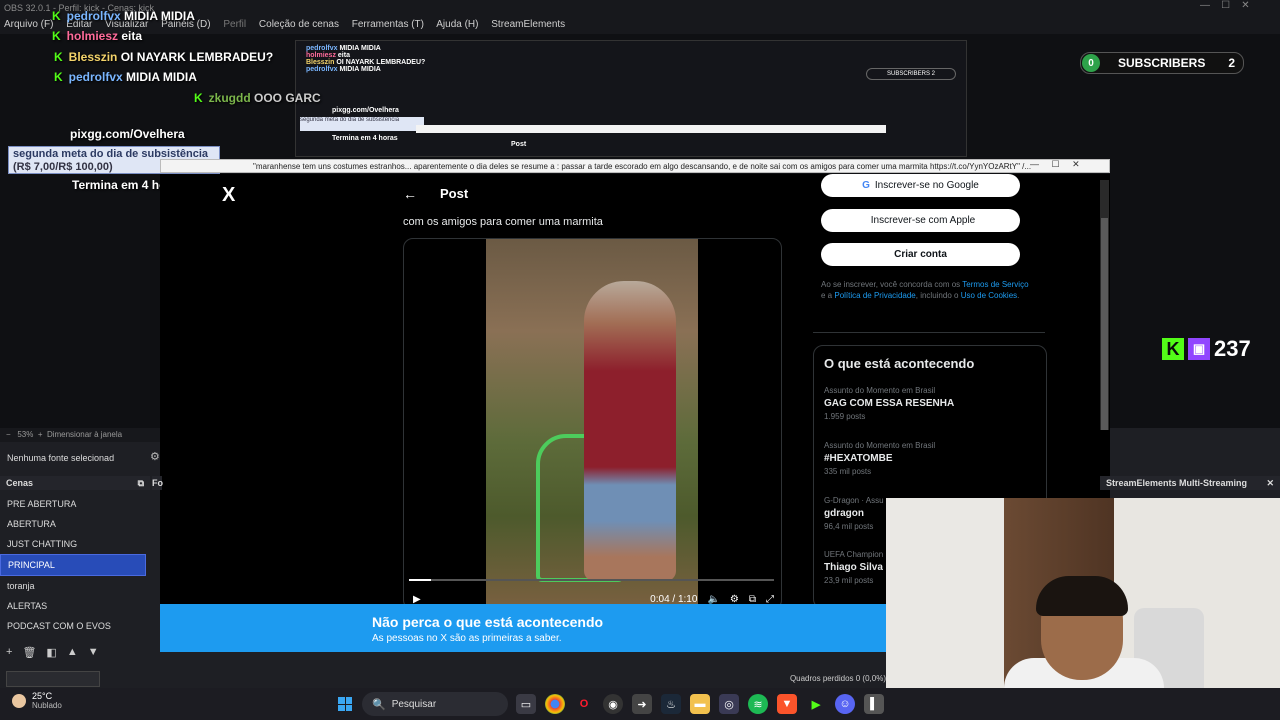 The image size is (1280, 720). Describe the element at coordinates (866, 185) in the screenshot. I see `google-icon: G` at that location.